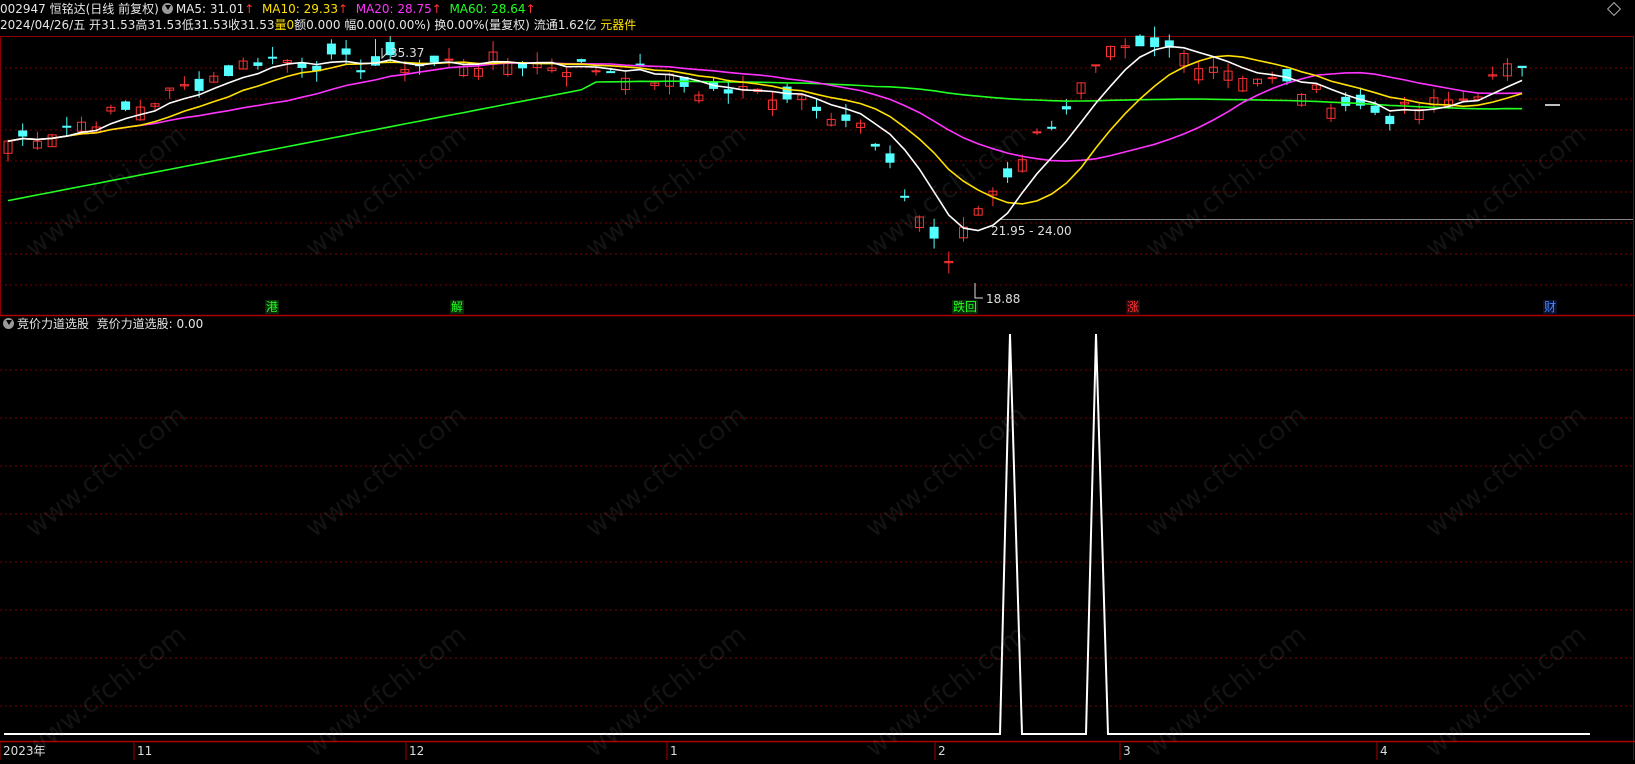 The height and width of the screenshot is (764, 1635). Describe the element at coordinates (317, 25) in the screenshot. I see `amount-label: 额0.000` at that location.